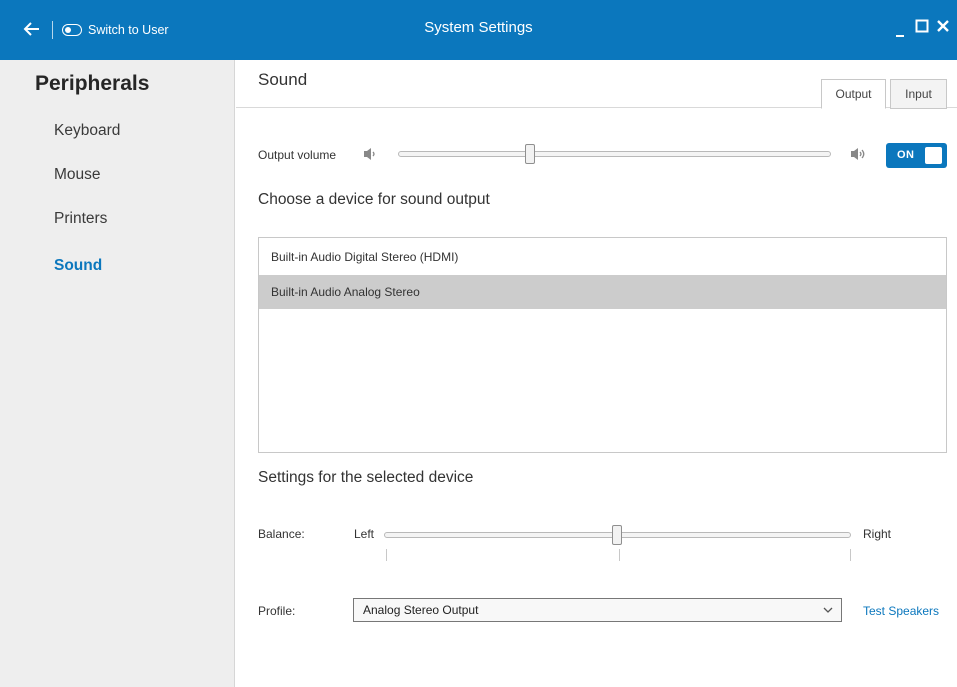  Describe the element at coordinates (858, 154) in the screenshot. I see `speaker-high-icon` at that location.